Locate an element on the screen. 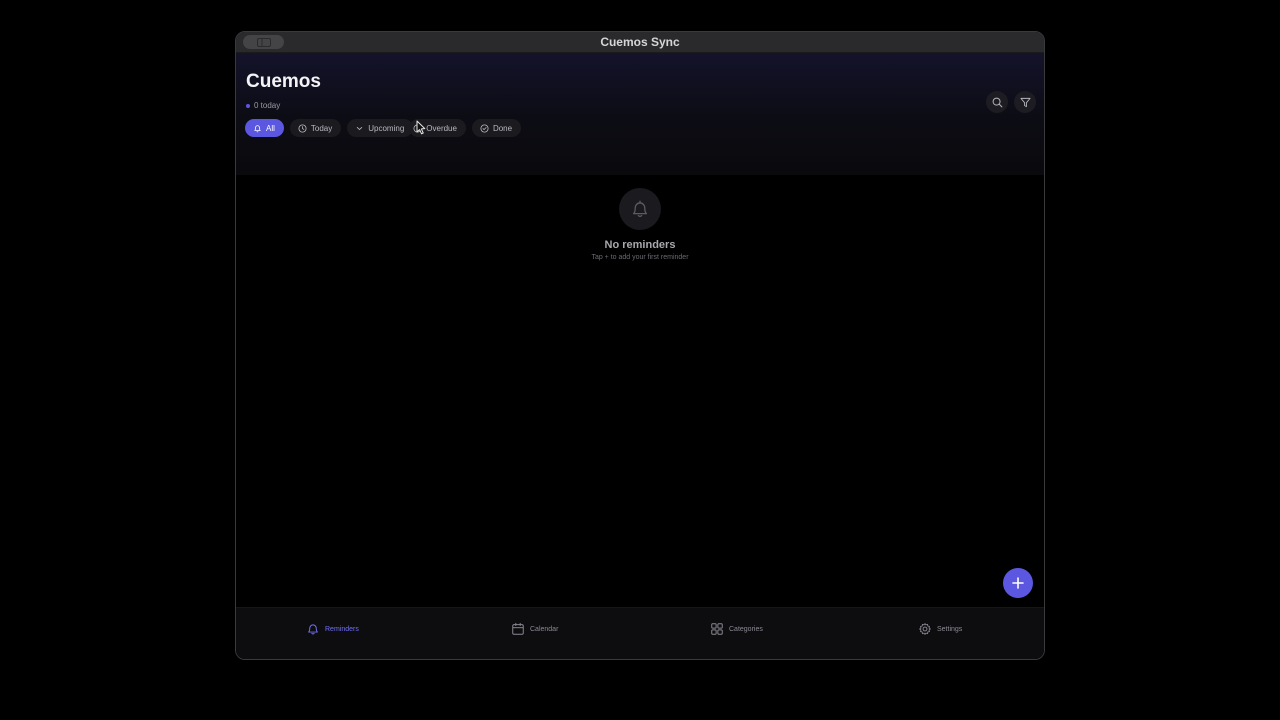 This screenshot has width=1280, height=720. tab-done: Done is located at coordinates (496, 128).